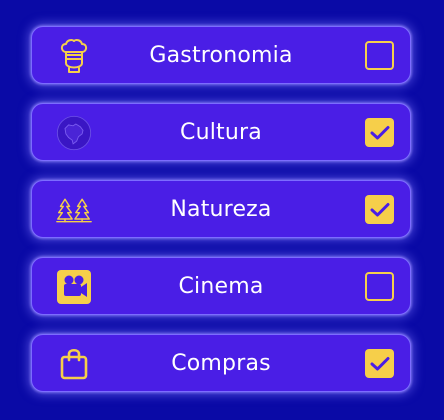 Image resolution: width=444 pixels, height=420 pixels. I want to click on interest-item-gastronomia: Gastronomia, so click(221, 55).